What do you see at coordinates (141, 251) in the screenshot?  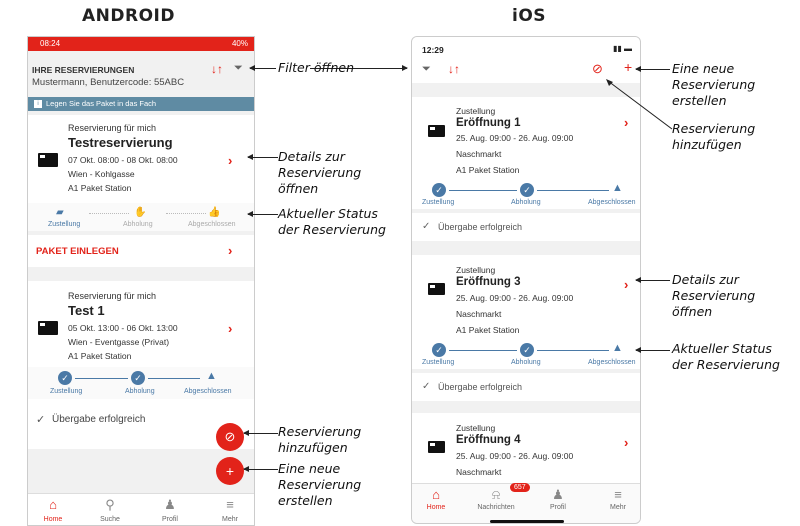 I see `paket-einlegen-button: PAKET EINLEGEN ›` at bounding box center [141, 251].